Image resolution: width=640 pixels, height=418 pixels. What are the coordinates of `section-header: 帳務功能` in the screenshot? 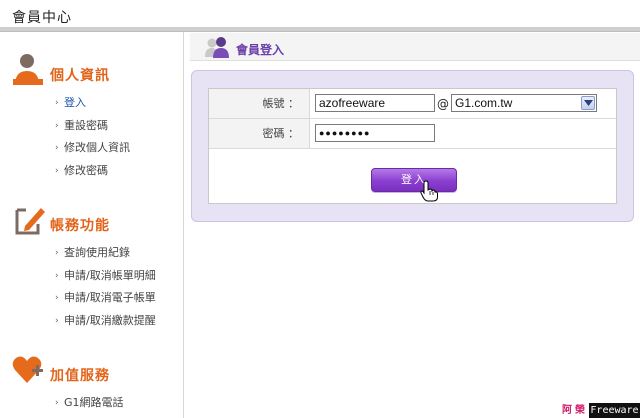 It's located at (92, 222).